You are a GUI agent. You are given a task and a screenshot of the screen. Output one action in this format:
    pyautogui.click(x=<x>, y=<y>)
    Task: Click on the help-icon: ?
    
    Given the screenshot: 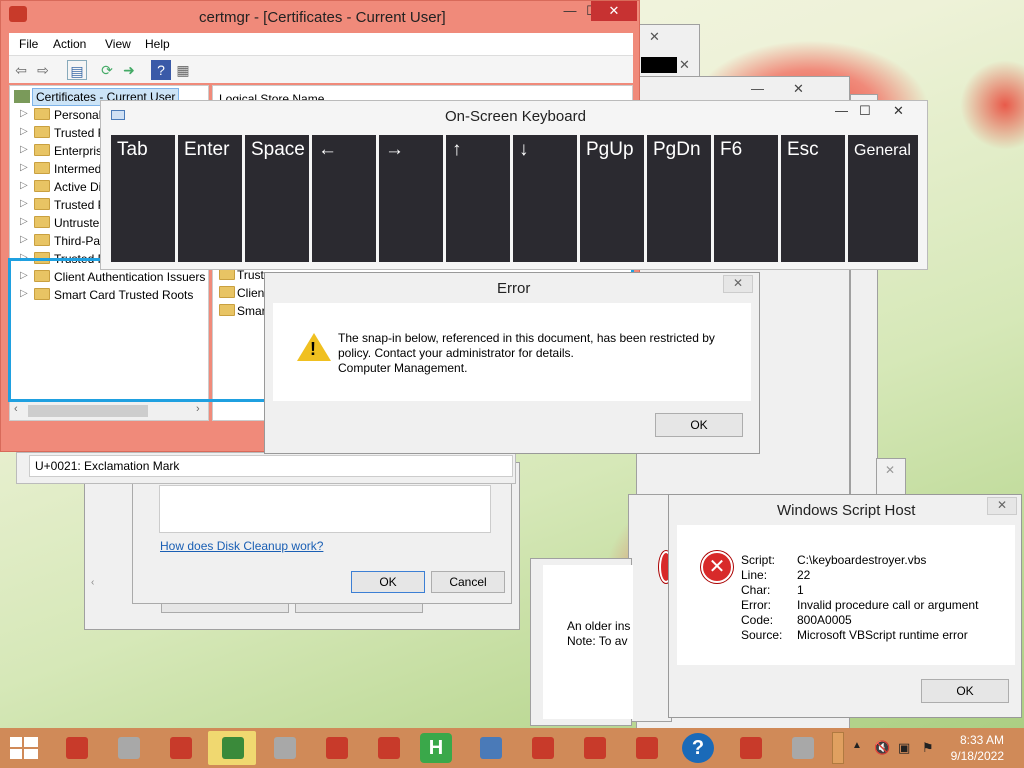 What is the action you would take?
    pyautogui.click(x=161, y=70)
    